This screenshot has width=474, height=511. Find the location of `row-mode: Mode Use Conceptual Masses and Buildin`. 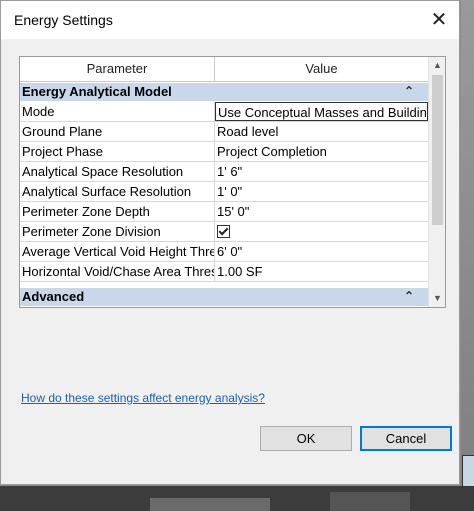

row-mode: Mode Use Conceptual Masses and Buildin is located at coordinates (224, 112).